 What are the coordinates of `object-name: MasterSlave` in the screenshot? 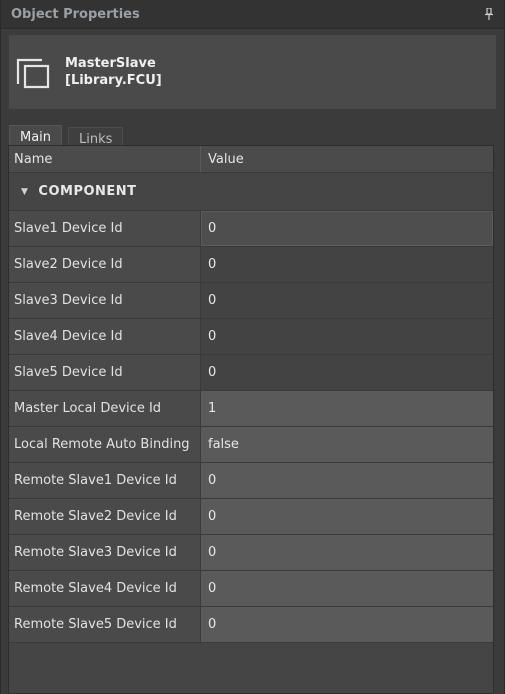 It's located at (110, 63).